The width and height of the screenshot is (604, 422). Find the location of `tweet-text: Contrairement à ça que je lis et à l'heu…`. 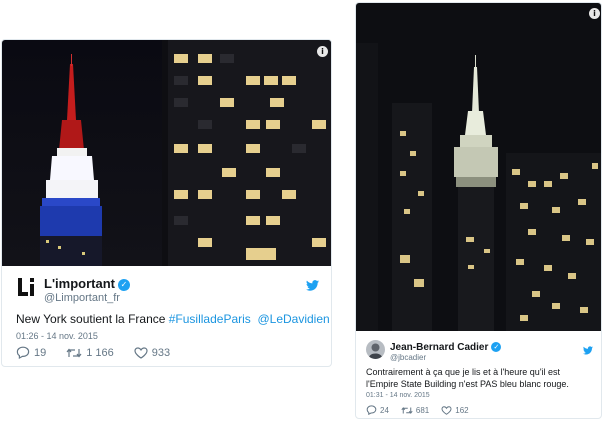

tweet-text: Contrairement à ça que je lis et à l'heu… is located at coordinates (467, 378).